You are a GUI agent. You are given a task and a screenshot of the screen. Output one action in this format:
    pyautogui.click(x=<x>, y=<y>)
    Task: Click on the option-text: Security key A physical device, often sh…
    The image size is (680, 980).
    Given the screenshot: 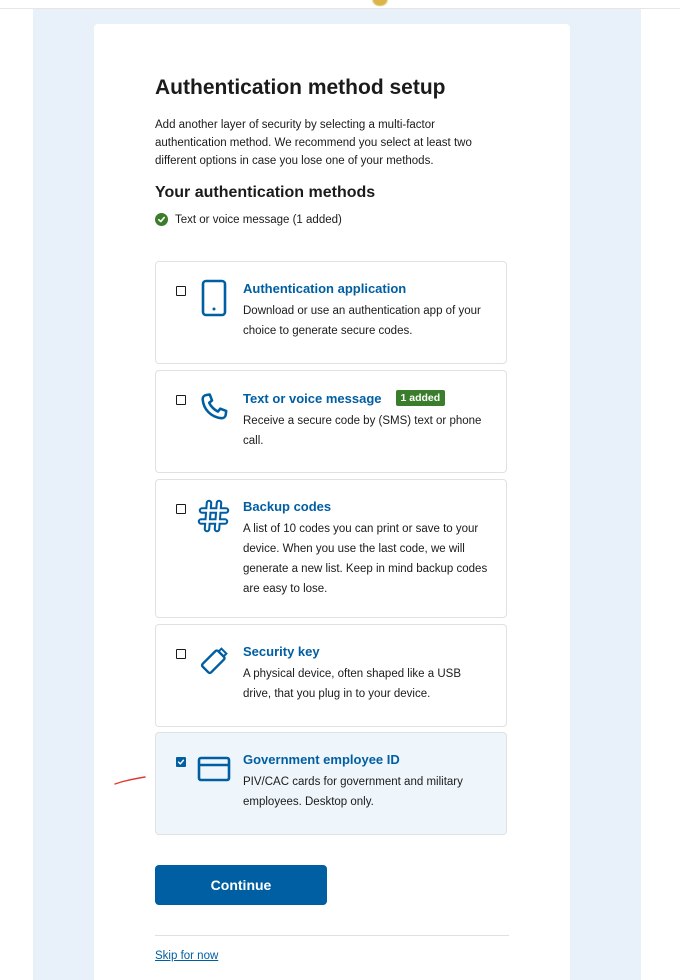 What is the action you would take?
    pyautogui.click(x=367, y=674)
    